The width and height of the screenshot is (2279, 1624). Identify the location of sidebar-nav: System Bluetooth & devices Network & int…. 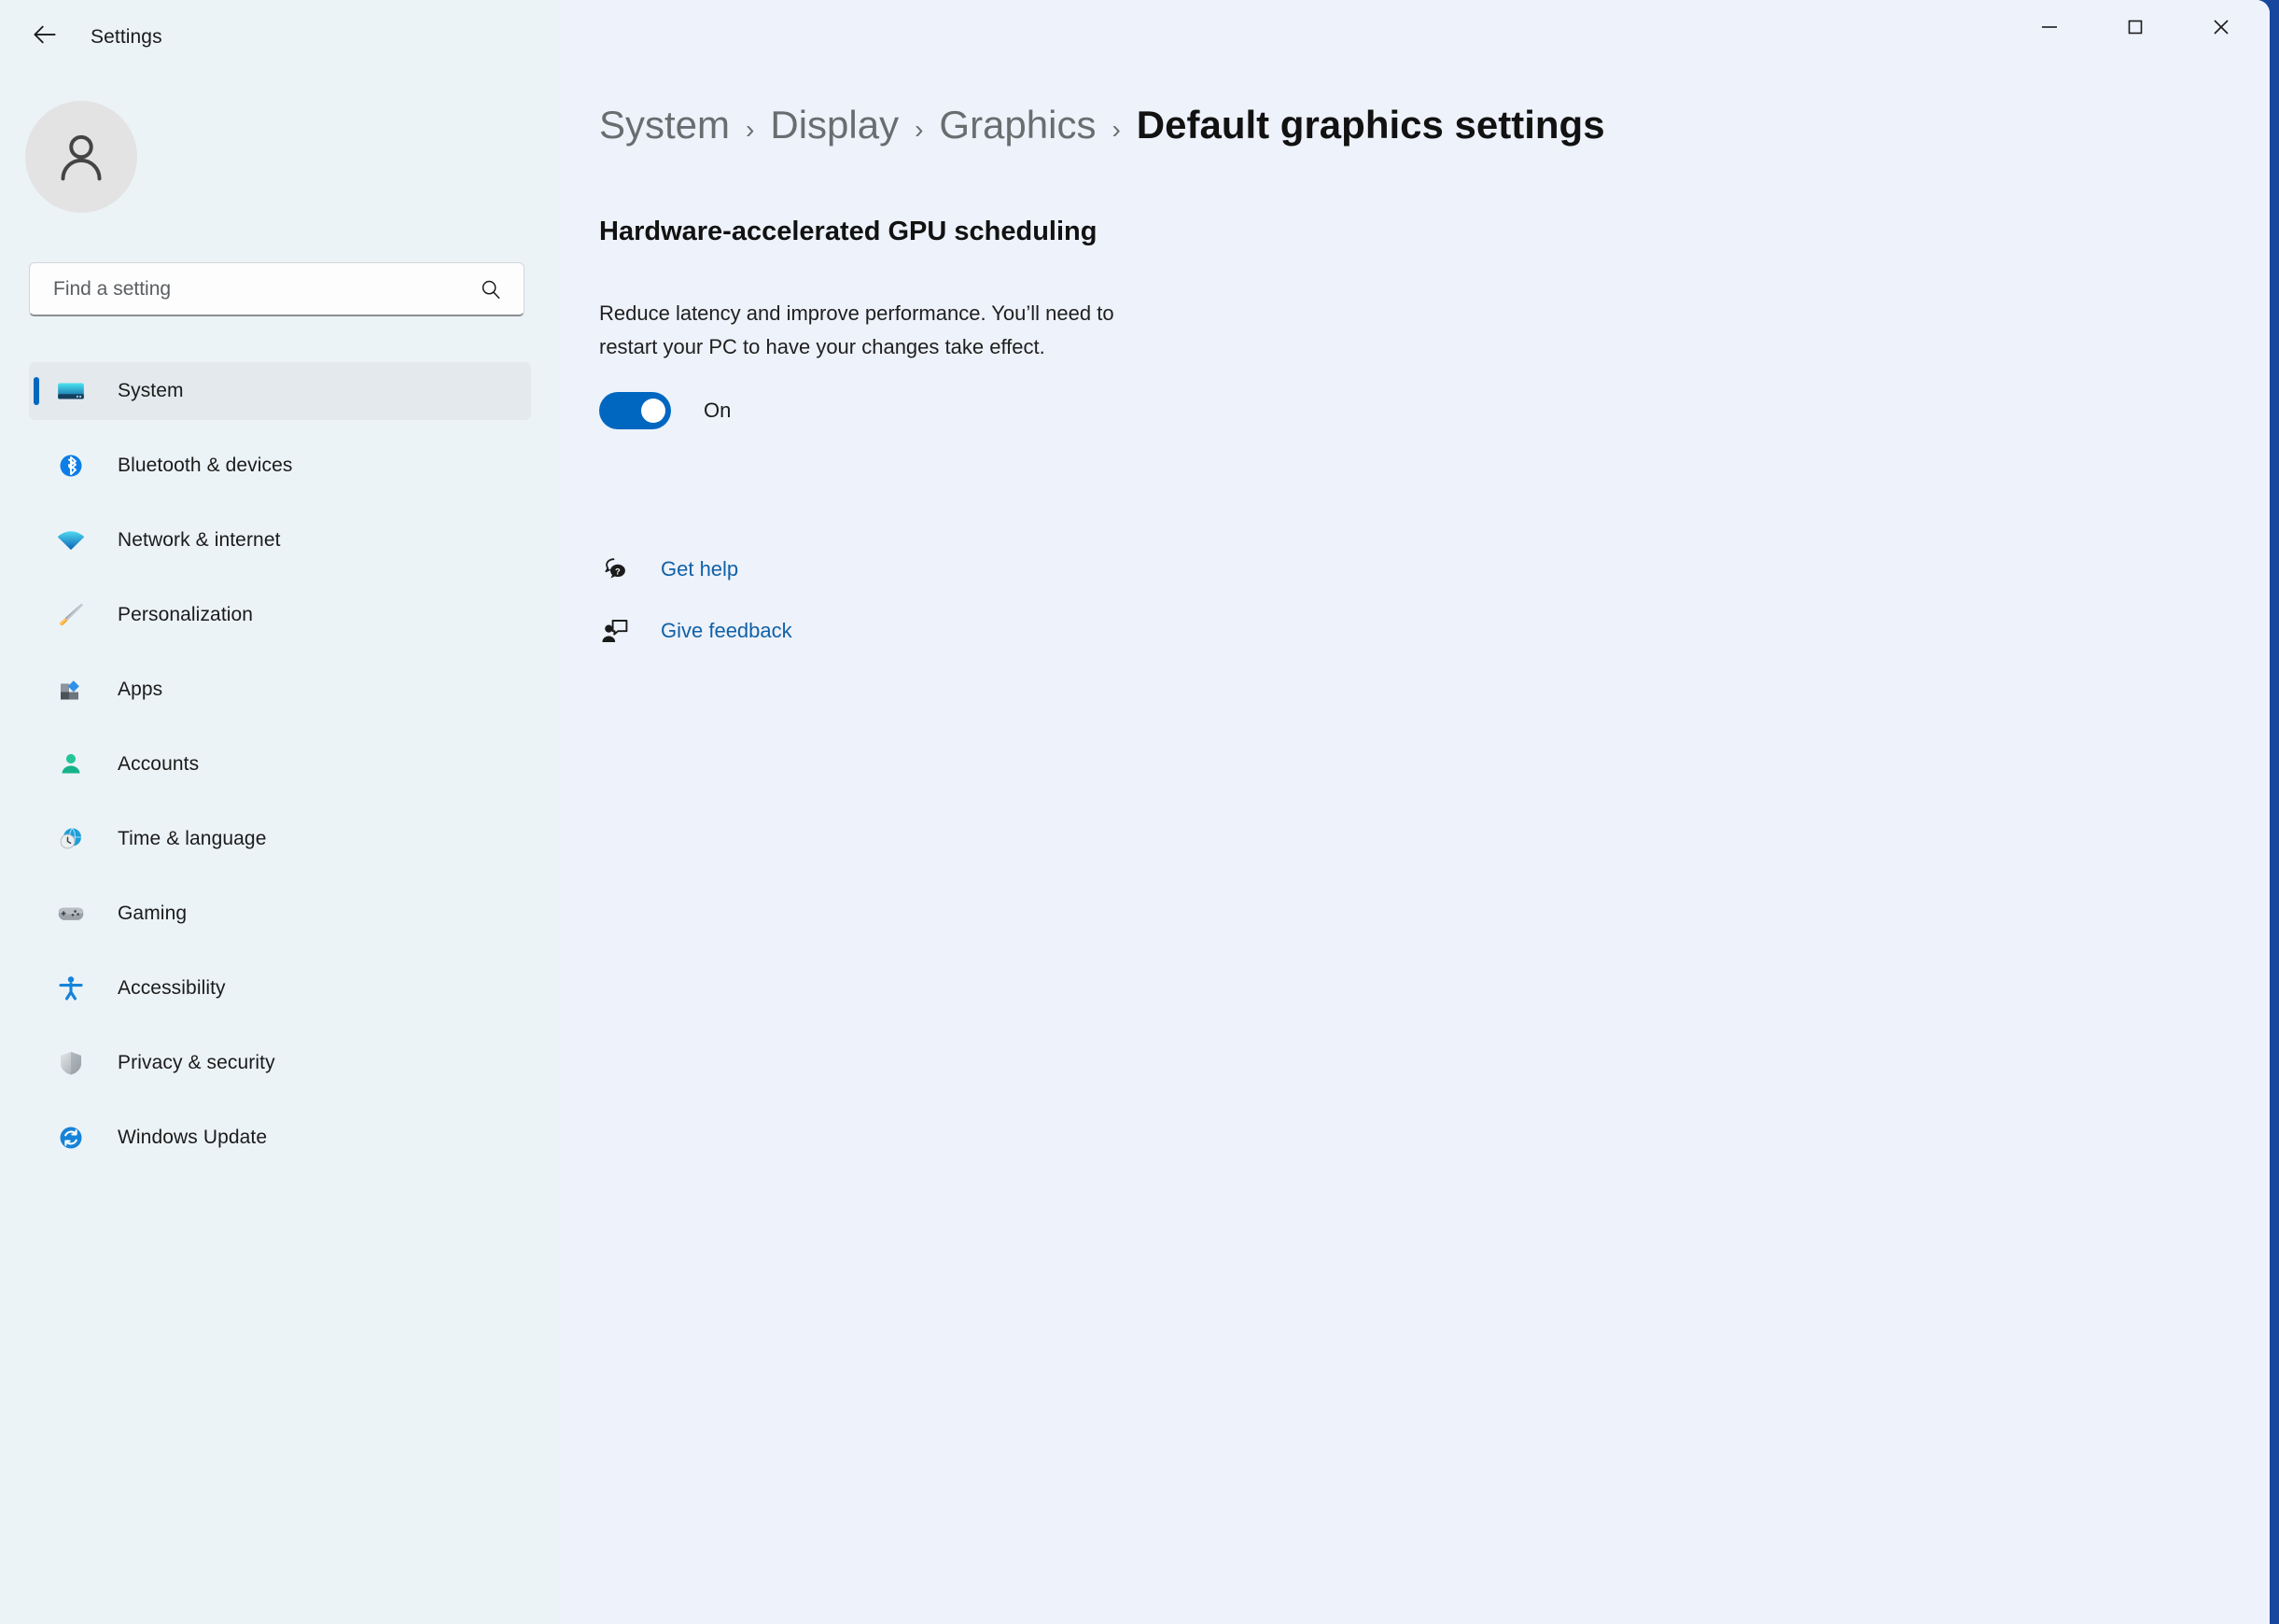
(280, 764).